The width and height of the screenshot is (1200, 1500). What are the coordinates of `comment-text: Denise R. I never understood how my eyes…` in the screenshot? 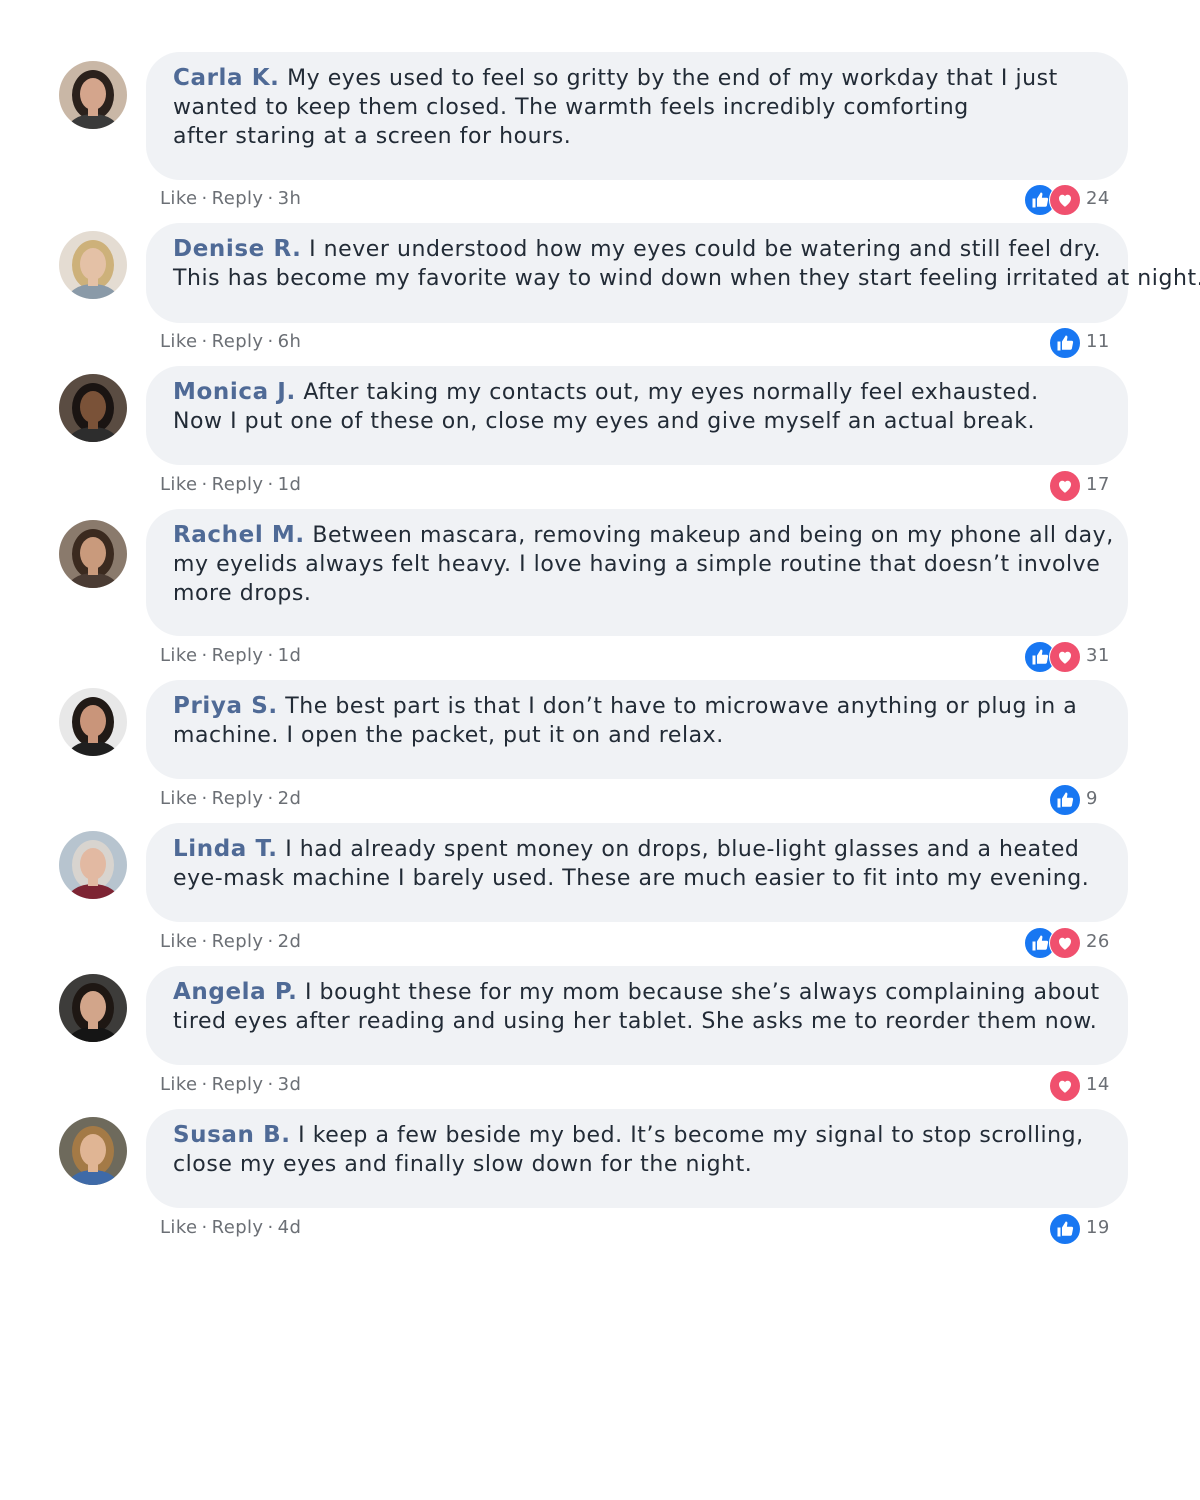 It's located at (686, 264).